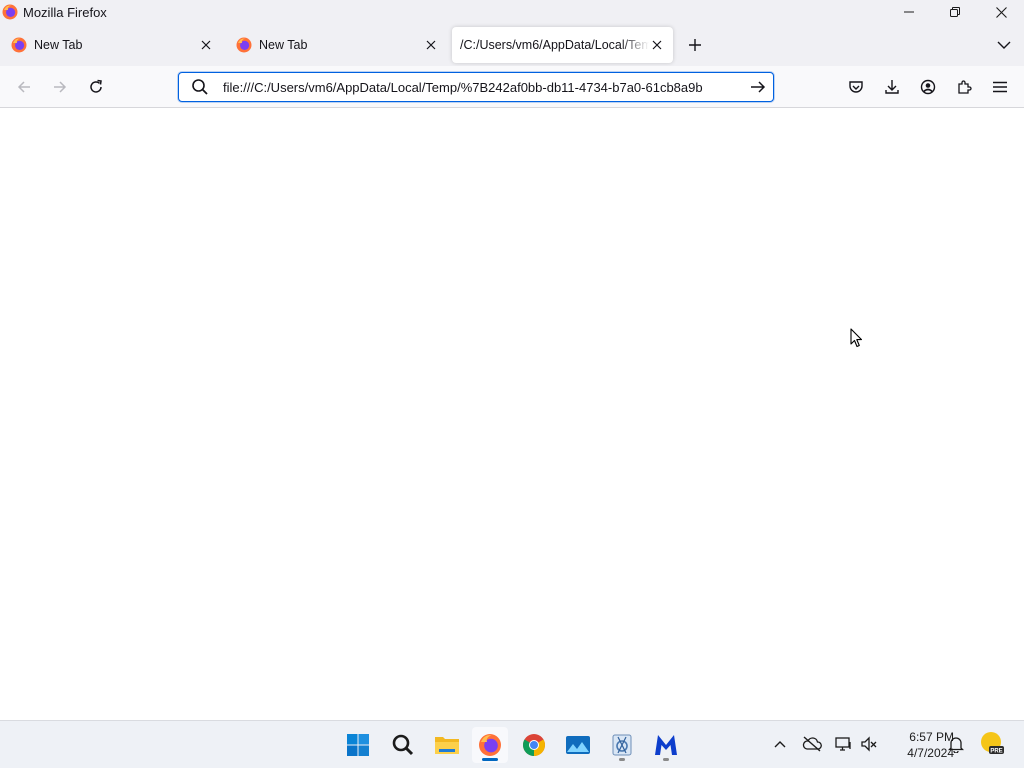 This screenshot has width=1024, height=768. What do you see at coordinates (930, 753) in the screenshot?
I see `clock-date: 4/7/2024` at bounding box center [930, 753].